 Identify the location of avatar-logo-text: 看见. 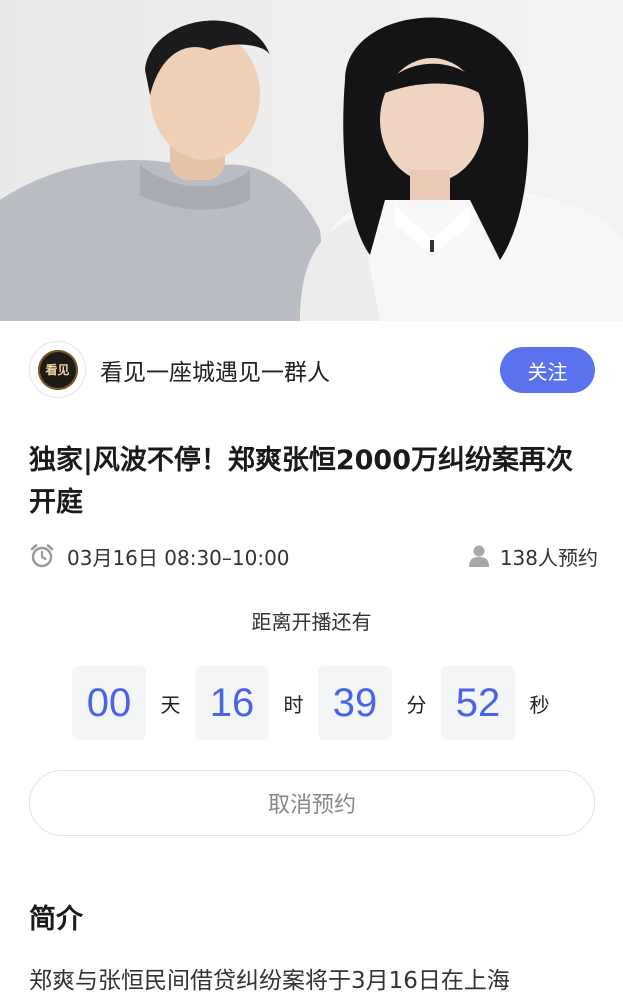
(57, 370).